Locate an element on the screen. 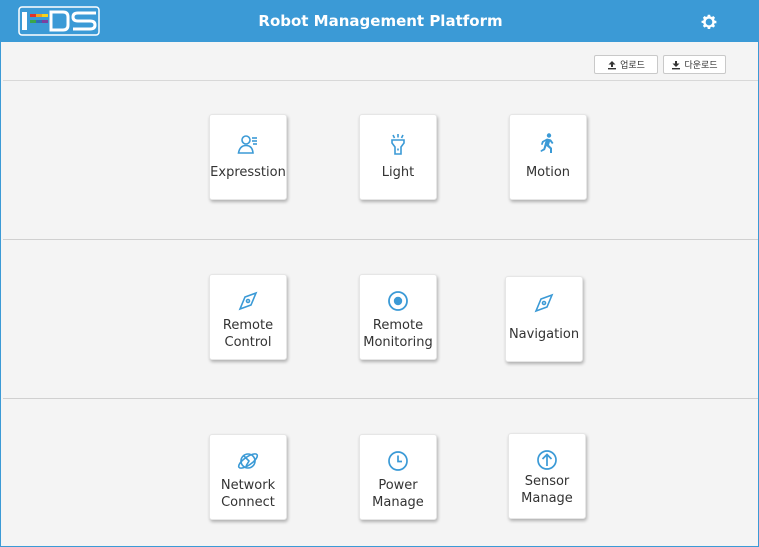 The width and height of the screenshot is (759, 547). gear-icon is located at coordinates (709, 22).